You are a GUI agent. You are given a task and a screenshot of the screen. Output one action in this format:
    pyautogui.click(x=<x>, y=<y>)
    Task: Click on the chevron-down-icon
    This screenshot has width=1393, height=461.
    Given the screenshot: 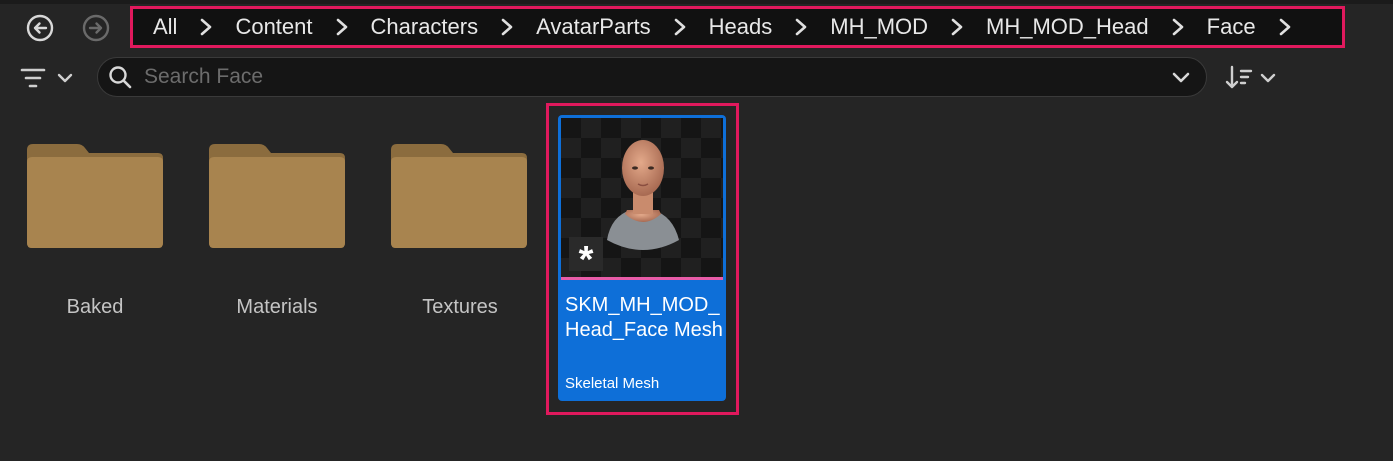 What is the action you would take?
    pyautogui.click(x=1181, y=77)
    